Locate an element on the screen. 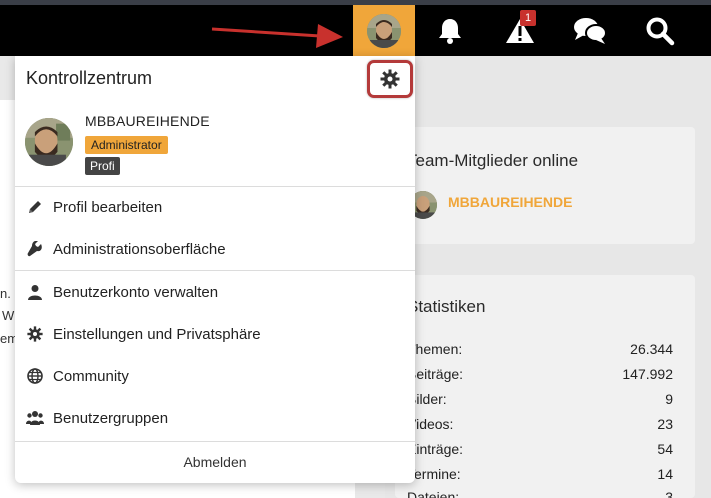  menu-item-label: Profil bearbeiten is located at coordinates (108, 207).